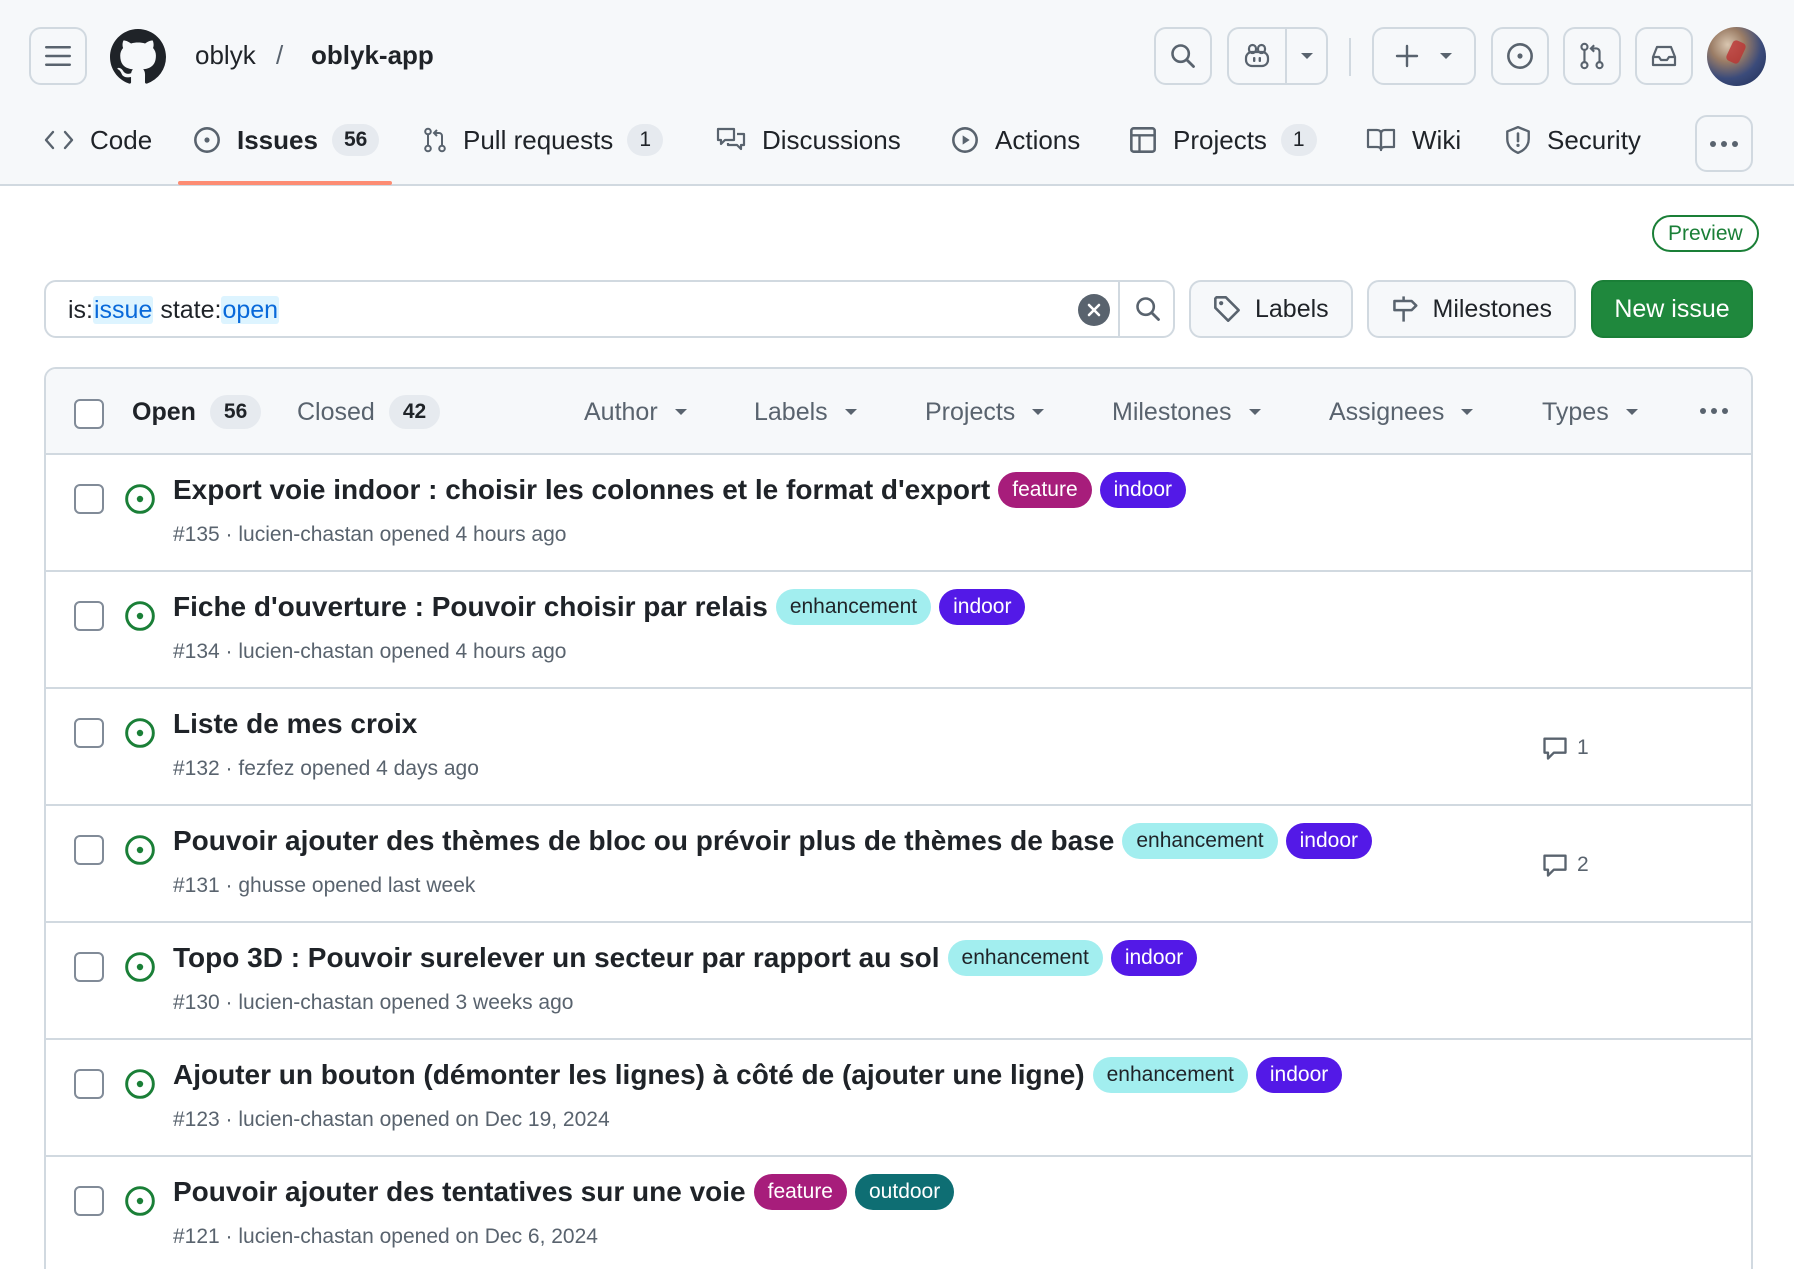 The image size is (1794, 1269). I want to click on select-all-checkbox, so click(89, 414).